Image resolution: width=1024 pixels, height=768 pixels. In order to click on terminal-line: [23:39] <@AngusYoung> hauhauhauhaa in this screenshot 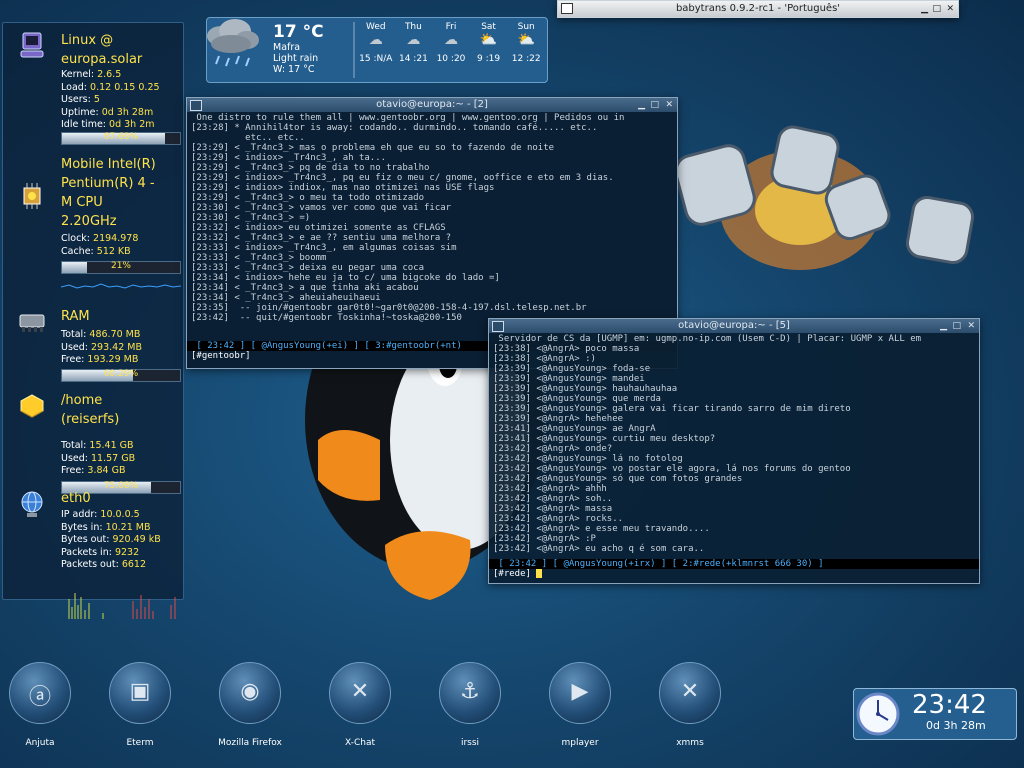, I will do `click(585, 389)`.